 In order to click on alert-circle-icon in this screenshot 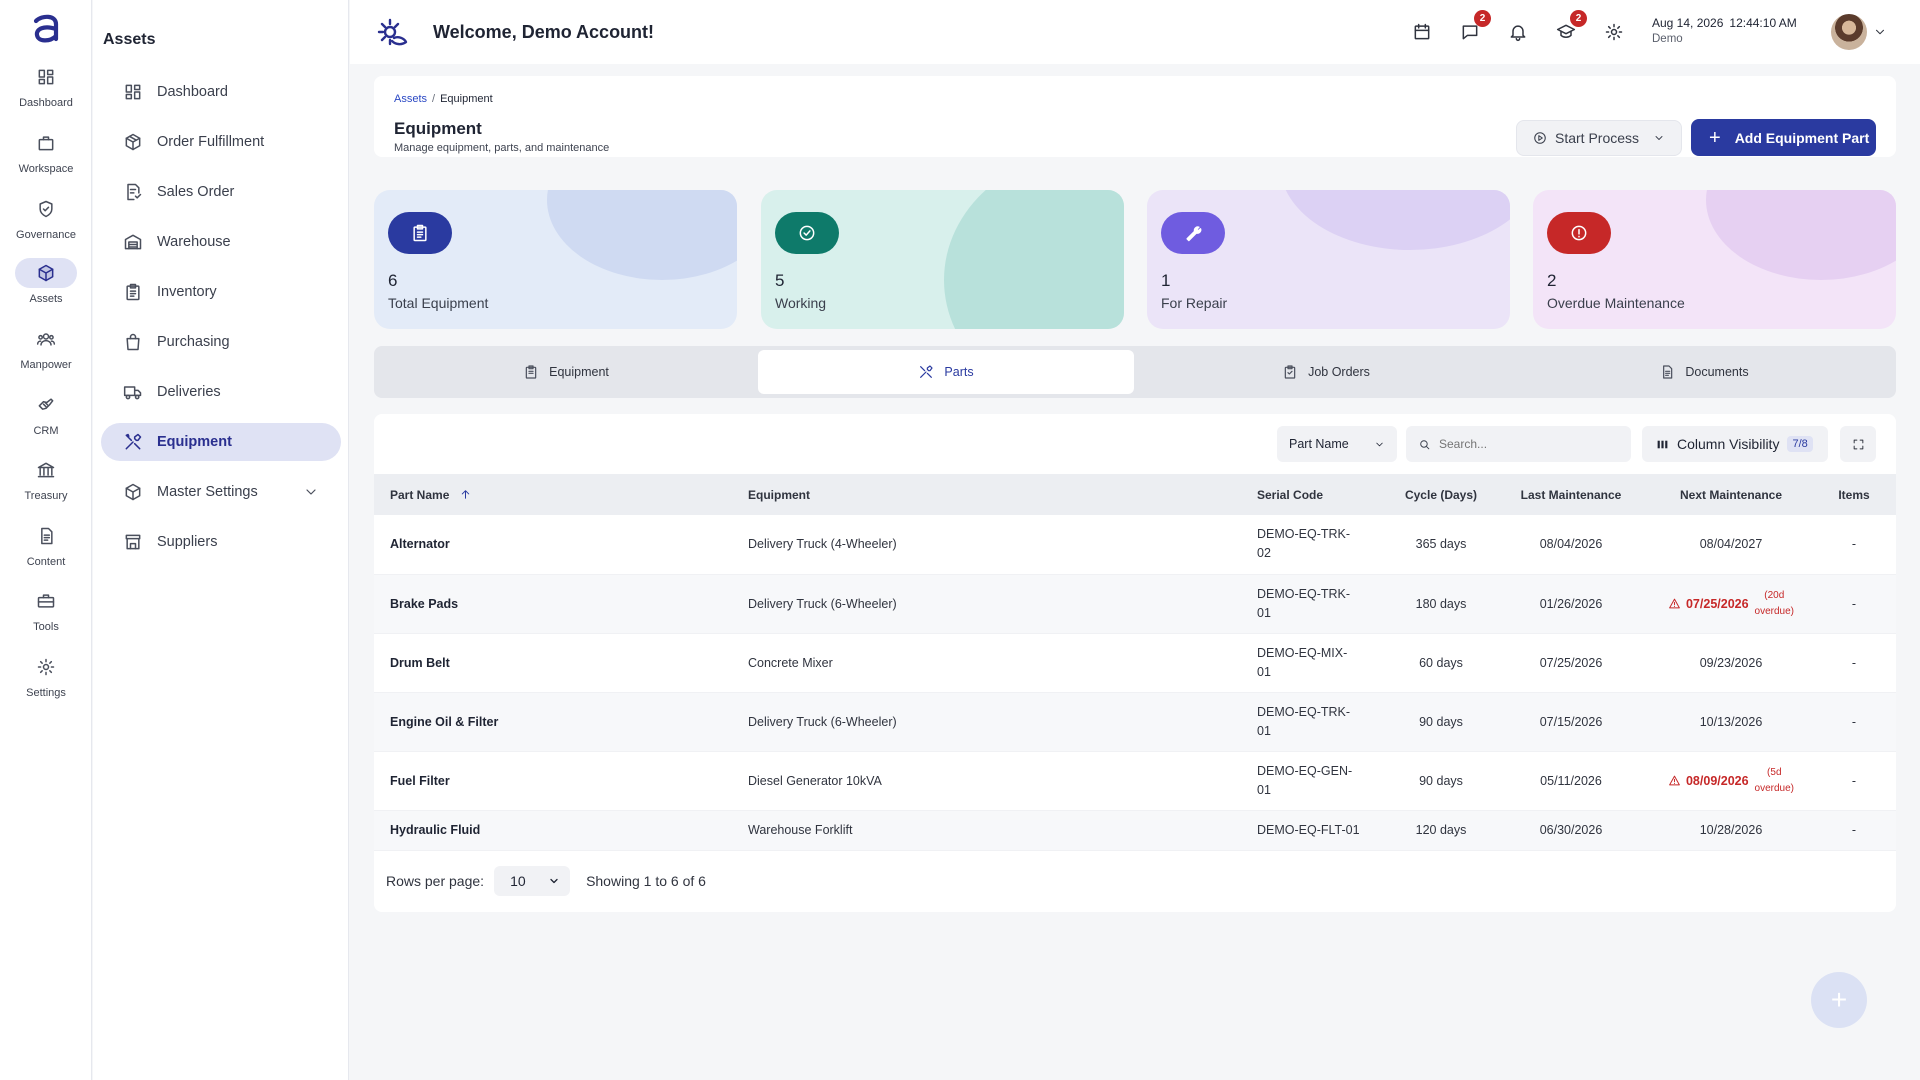, I will do `click(1579, 233)`.